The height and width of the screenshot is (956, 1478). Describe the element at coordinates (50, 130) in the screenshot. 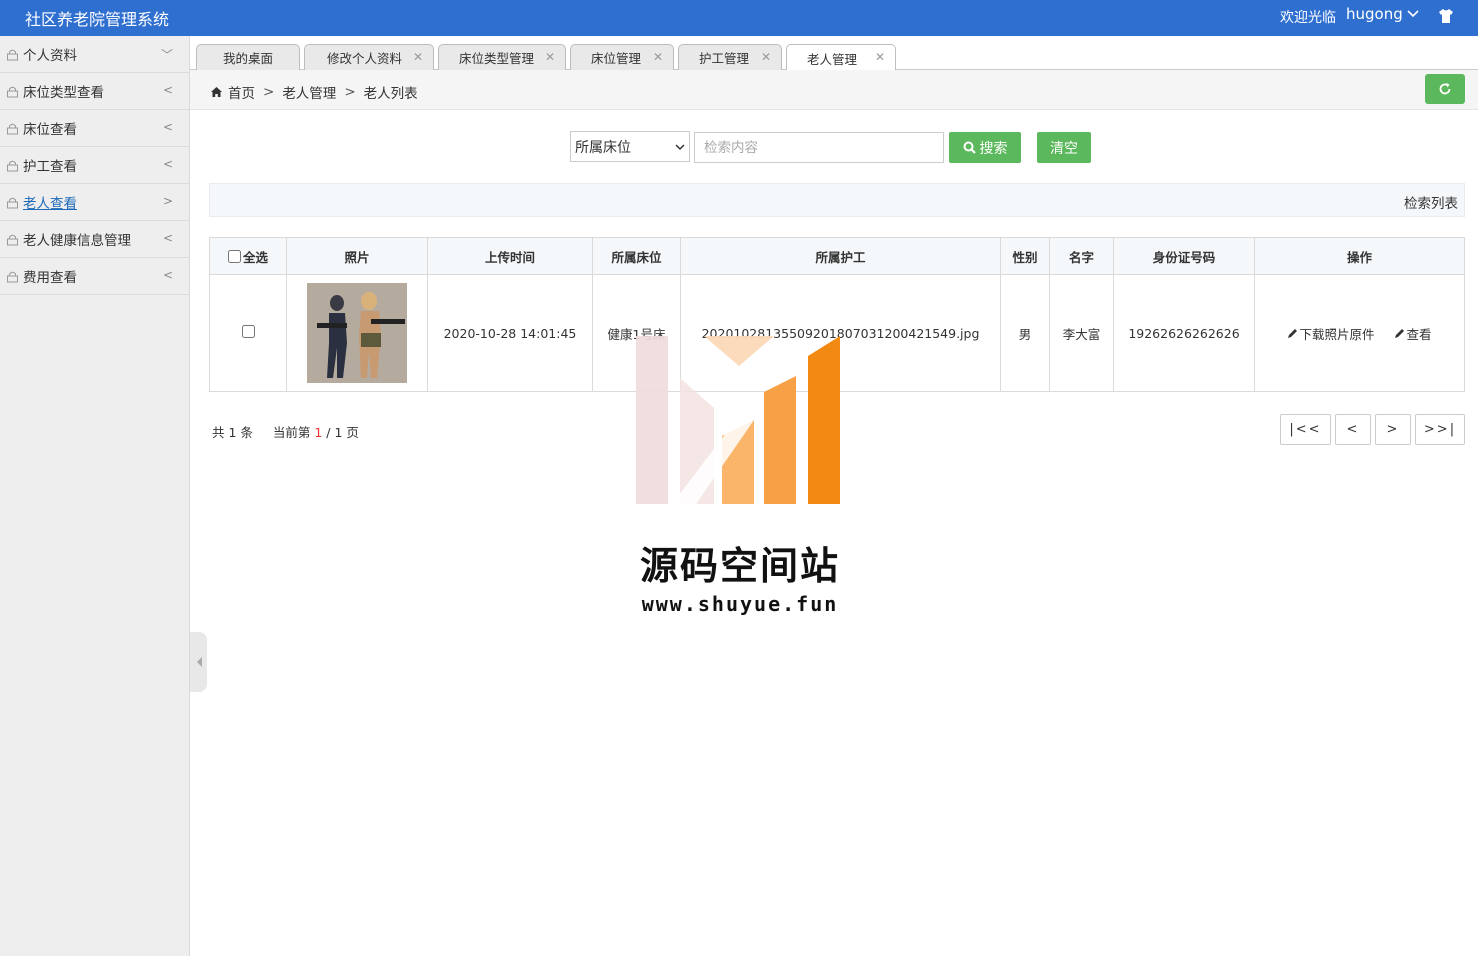

I see `sidebar-item-label: 床位查看` at that location.